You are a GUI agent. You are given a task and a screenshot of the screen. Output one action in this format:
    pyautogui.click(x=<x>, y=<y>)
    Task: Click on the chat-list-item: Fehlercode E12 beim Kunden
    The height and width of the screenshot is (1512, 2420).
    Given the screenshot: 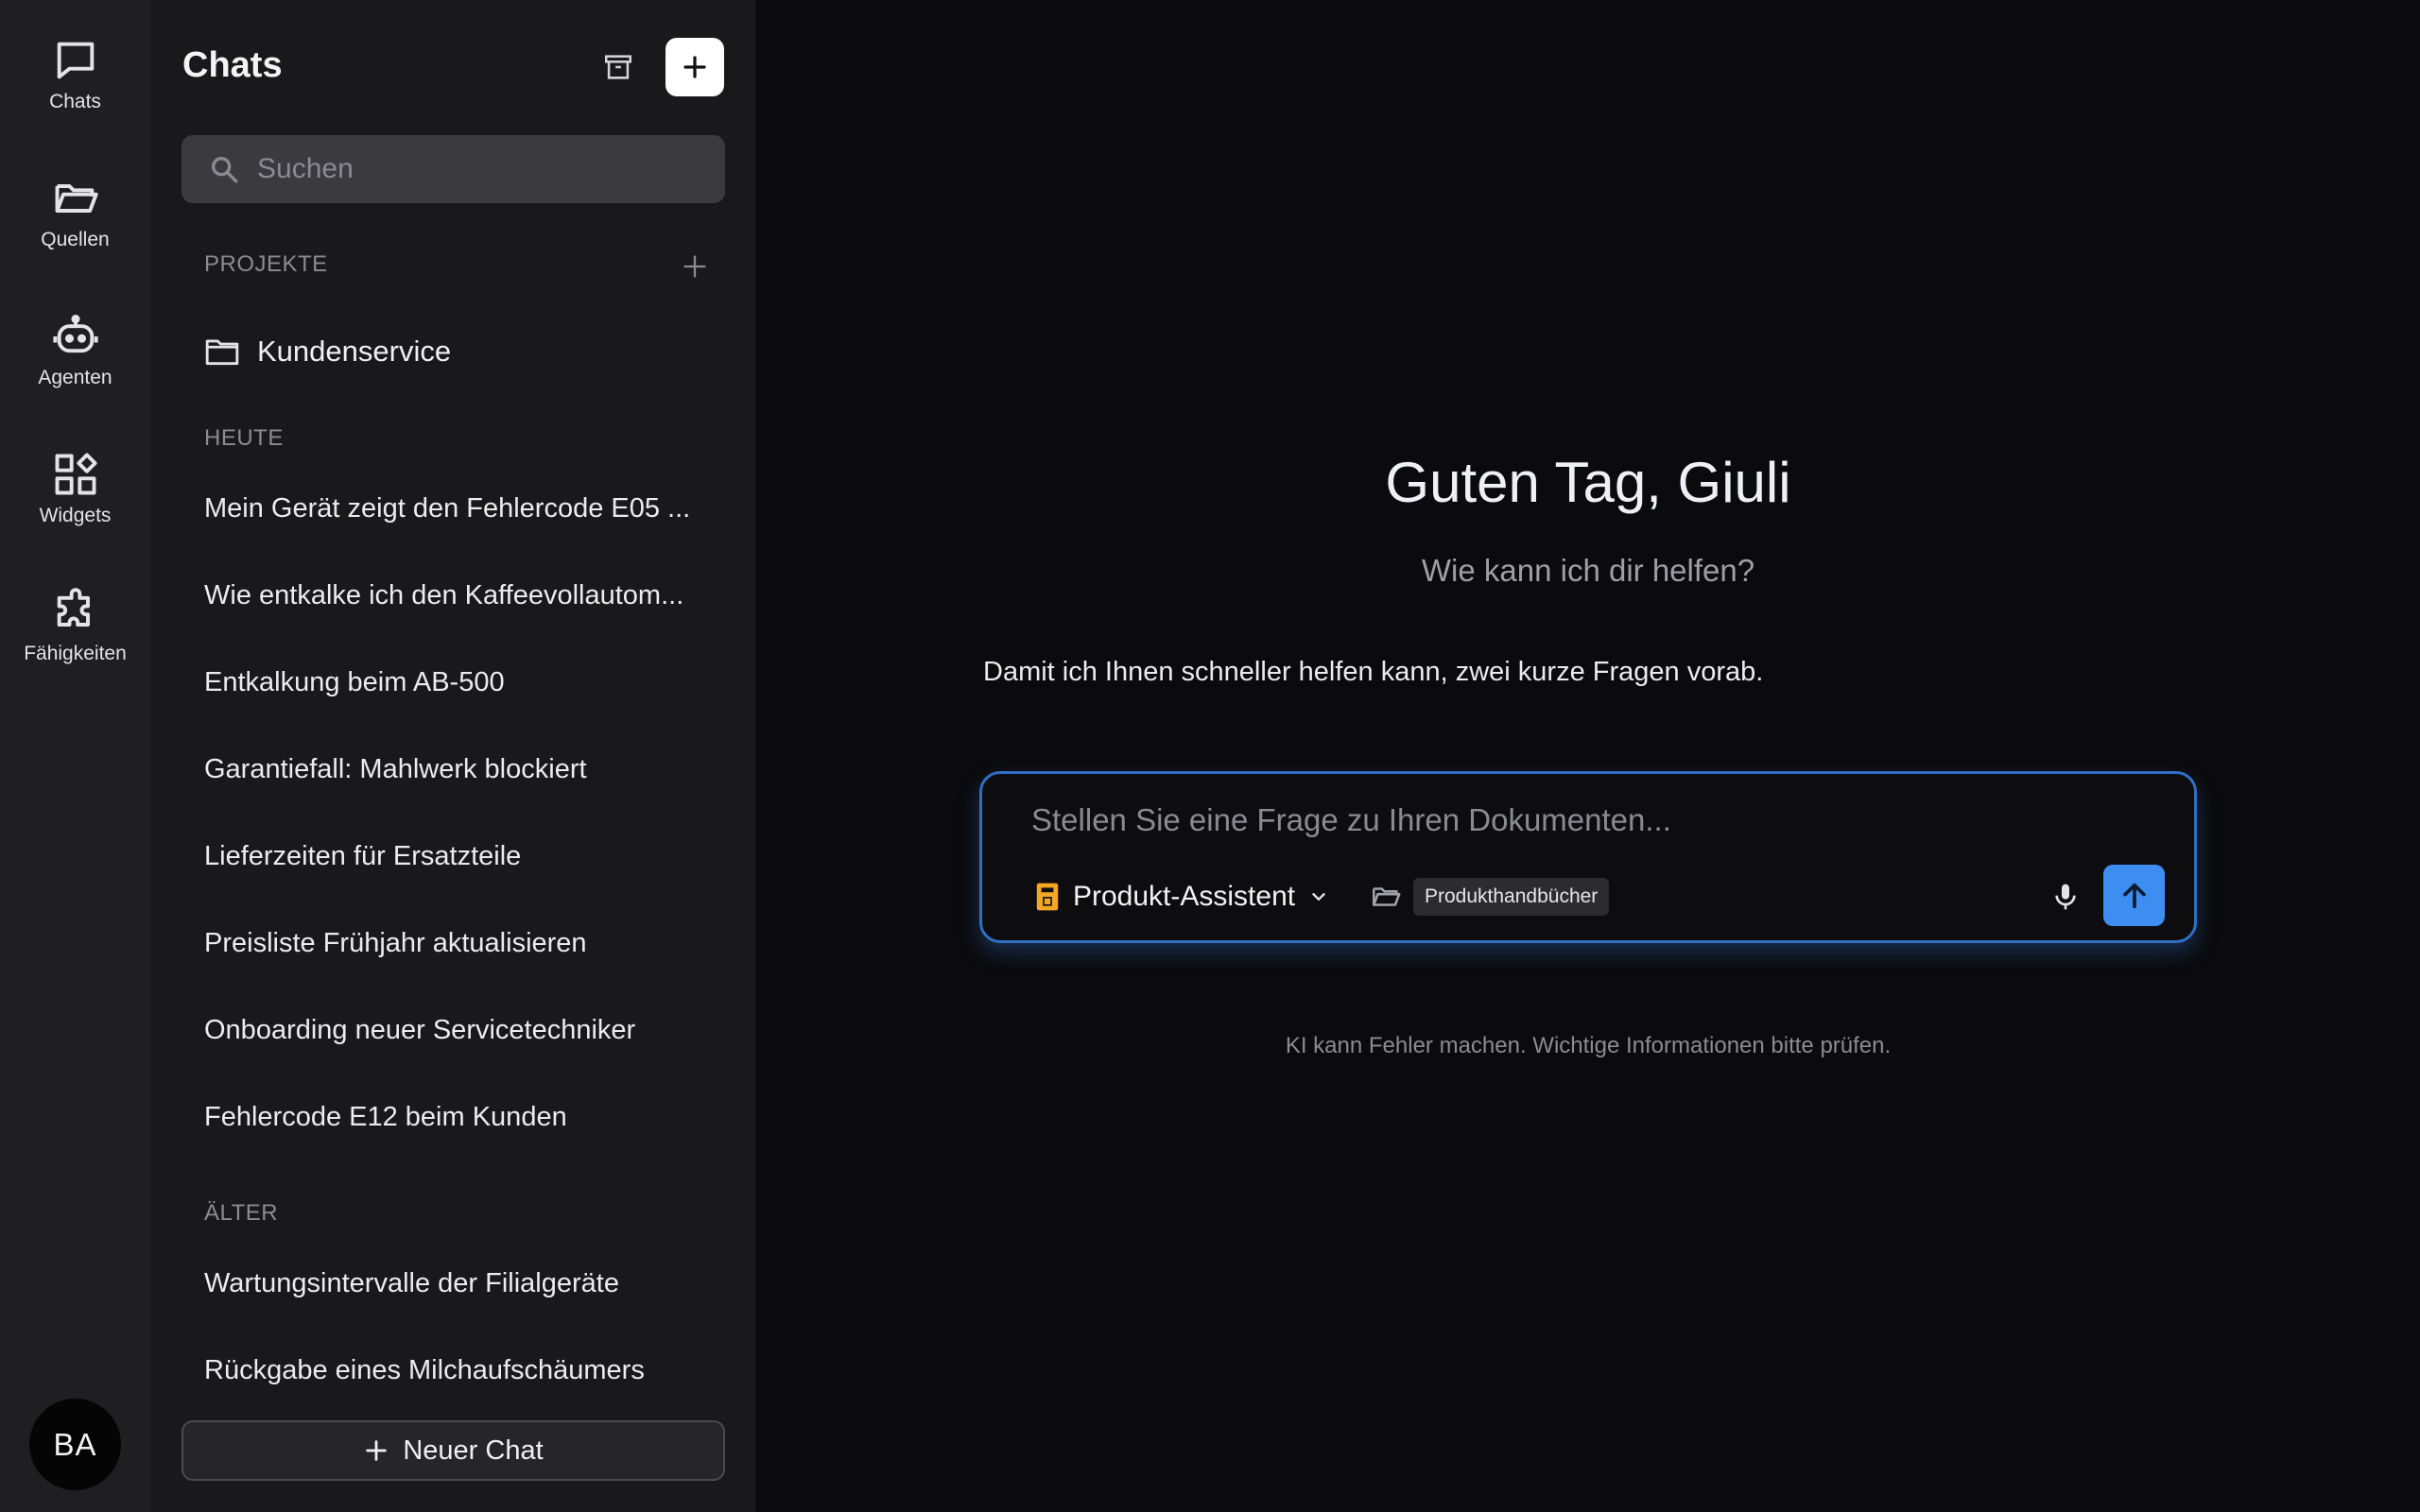 What is the action you would take?
    pyautogui.click(x=459, y=1117)
    